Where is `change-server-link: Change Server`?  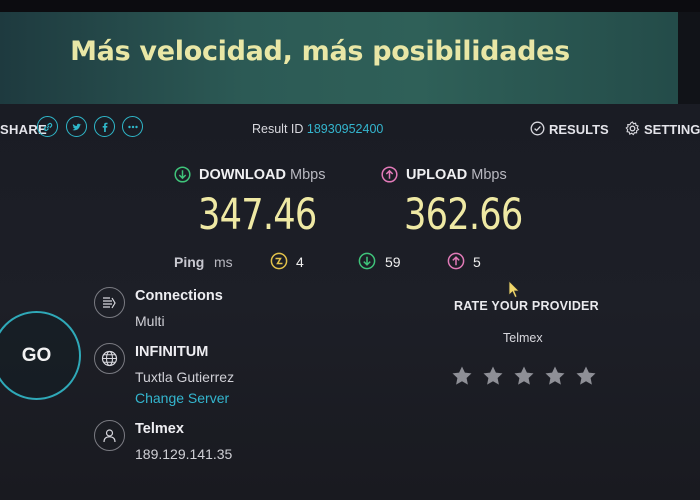
change-server-link: Change Server is located at coordinates (182, 398).